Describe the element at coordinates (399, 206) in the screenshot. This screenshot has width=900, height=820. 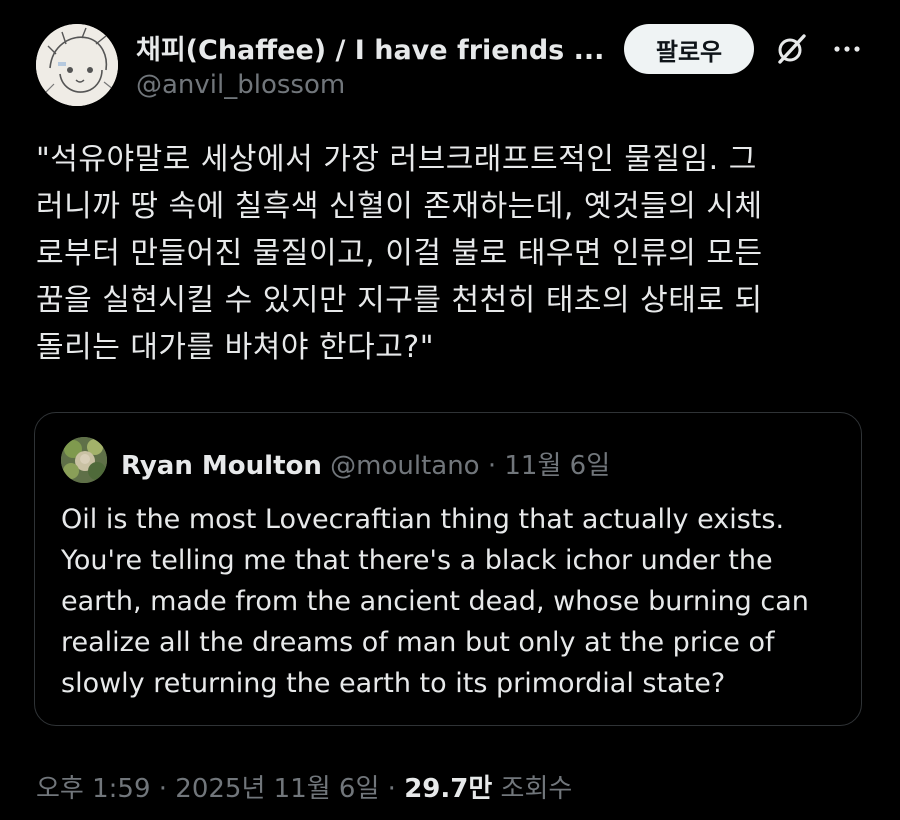
I see `tweet-text-line: 러니까 땅 속에 칠흑색 신혈이 존재하는데, 옛것들의 시체` at that location.